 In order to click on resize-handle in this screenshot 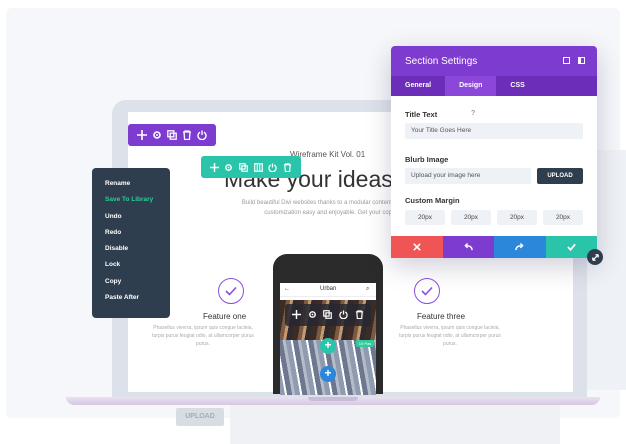, I will do `click(595, 257)`.